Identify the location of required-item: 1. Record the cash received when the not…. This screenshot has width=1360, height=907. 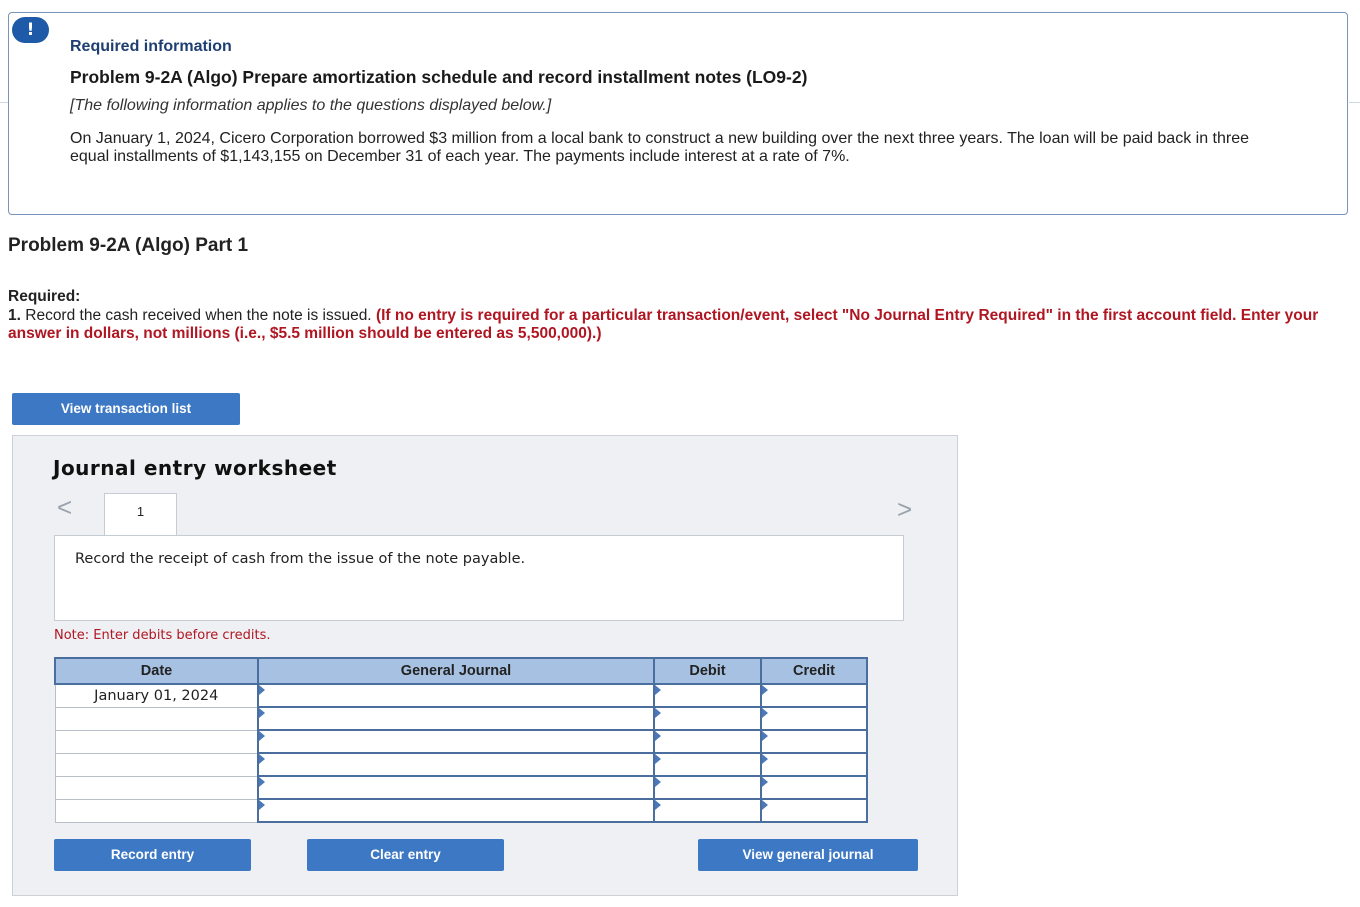
(673, 325).